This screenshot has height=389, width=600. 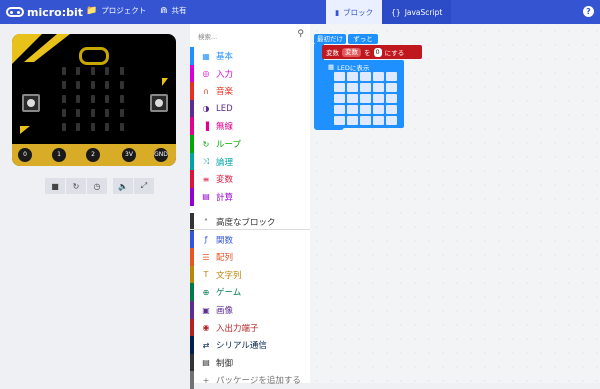 I want to click on category-usb: ⇄ シリアル通信, so click(x=250, y=345).